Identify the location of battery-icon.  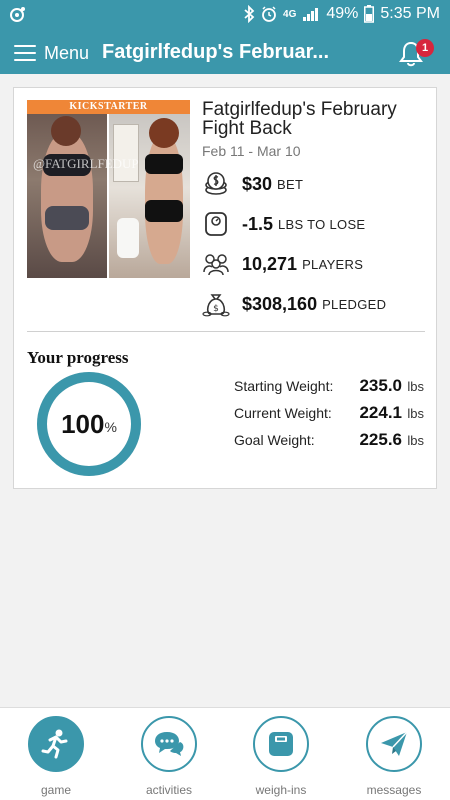
(369, 14).